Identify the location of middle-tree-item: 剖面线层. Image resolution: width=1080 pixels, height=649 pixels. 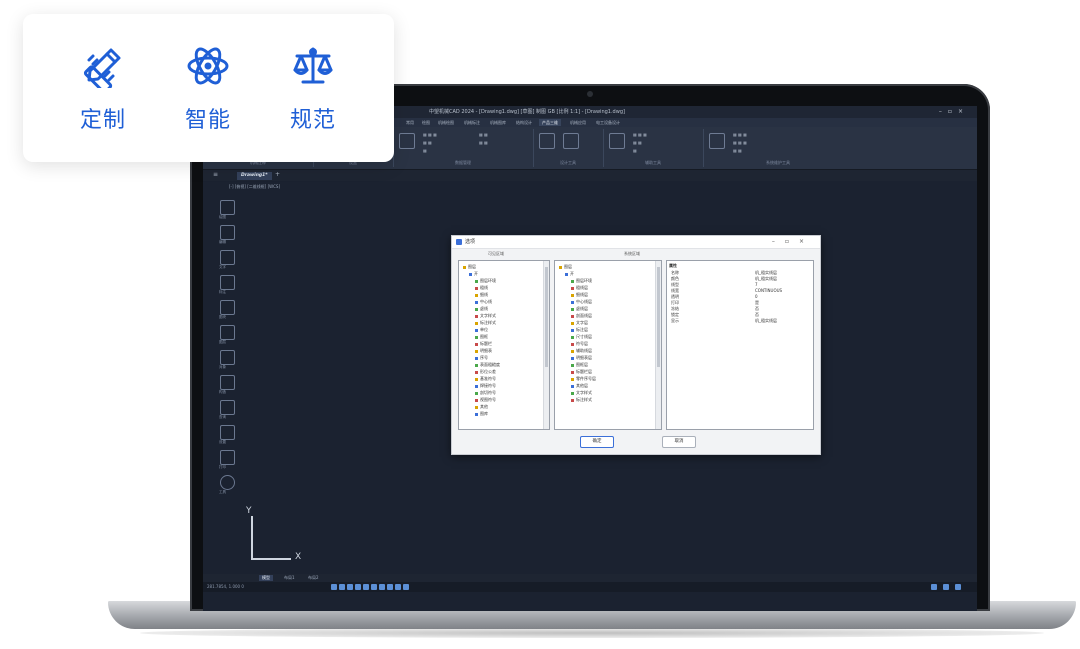
(581, 315).